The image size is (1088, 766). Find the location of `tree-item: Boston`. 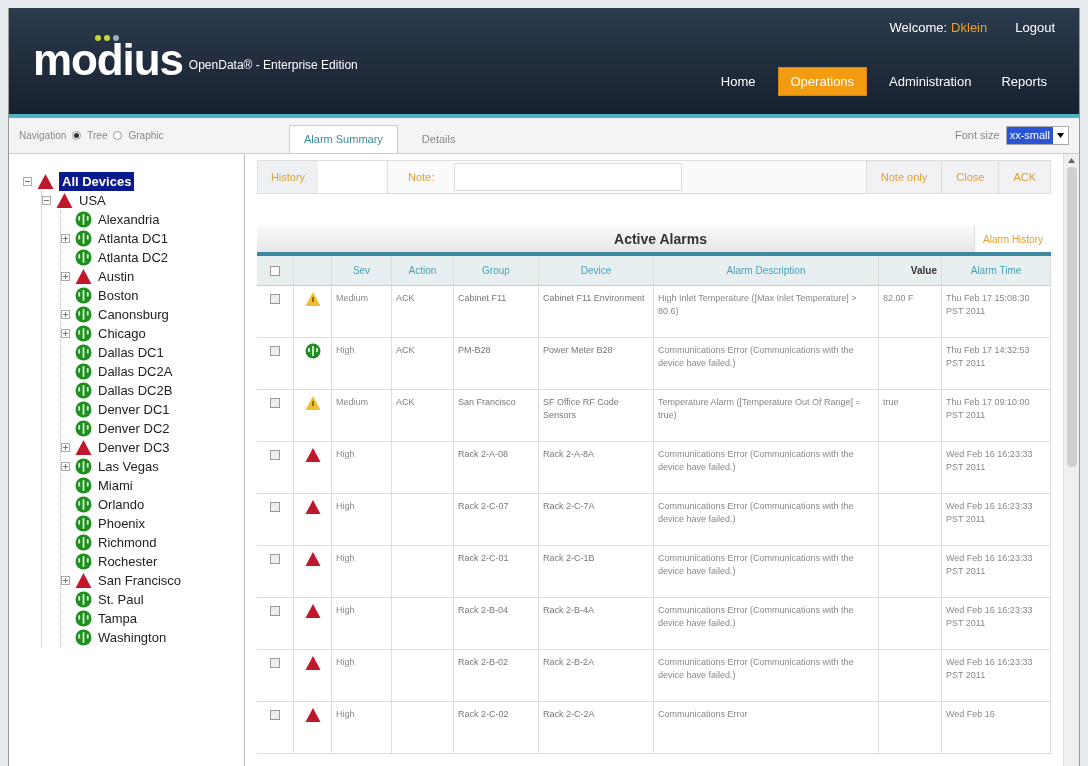

tree-item: Boston is located at coordinates (118, 295).